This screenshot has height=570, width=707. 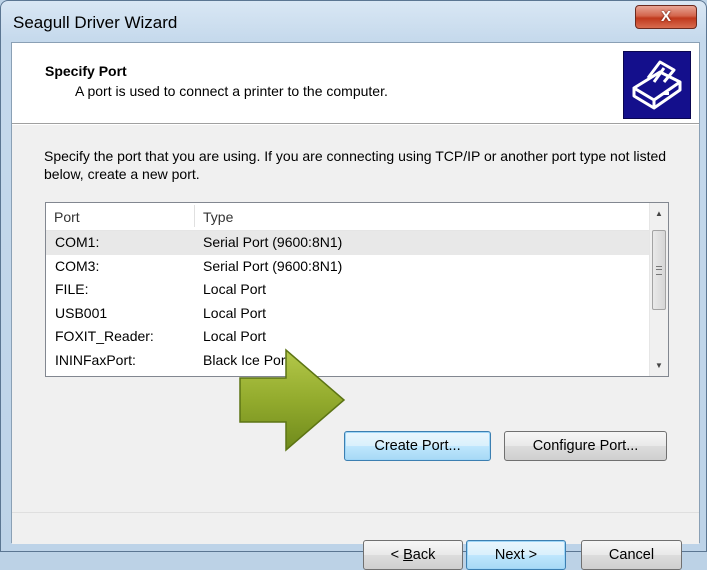 I want to click on footer-divider, so click(x=355, y=512).